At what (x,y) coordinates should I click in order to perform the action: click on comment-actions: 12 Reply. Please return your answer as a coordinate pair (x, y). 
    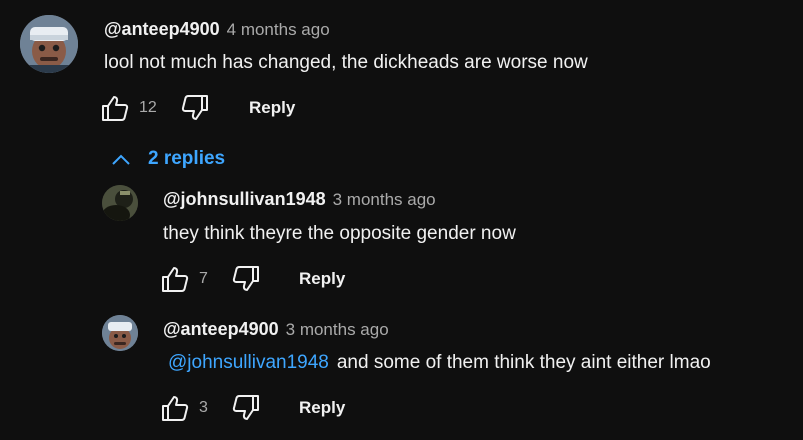
    Looking at the image, I should click on (220, 108).